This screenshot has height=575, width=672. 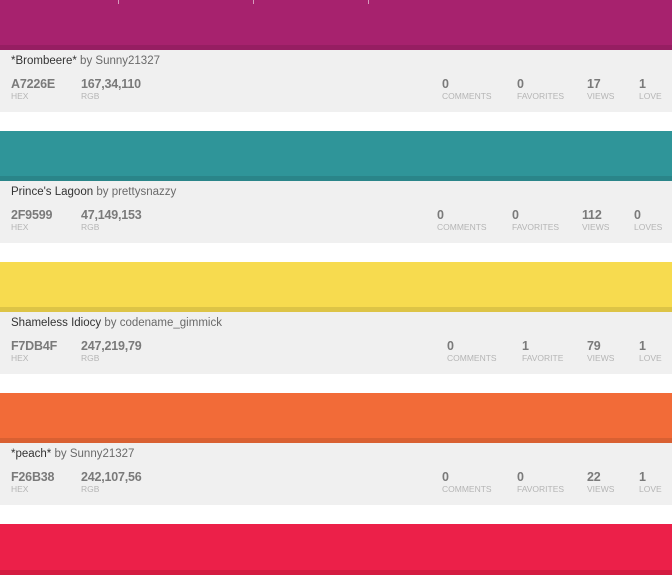 What do you see at coordinates (34, 346) in the screenshot?
I see `hex-value: F7DB4F` at bounding box center [34, 346].